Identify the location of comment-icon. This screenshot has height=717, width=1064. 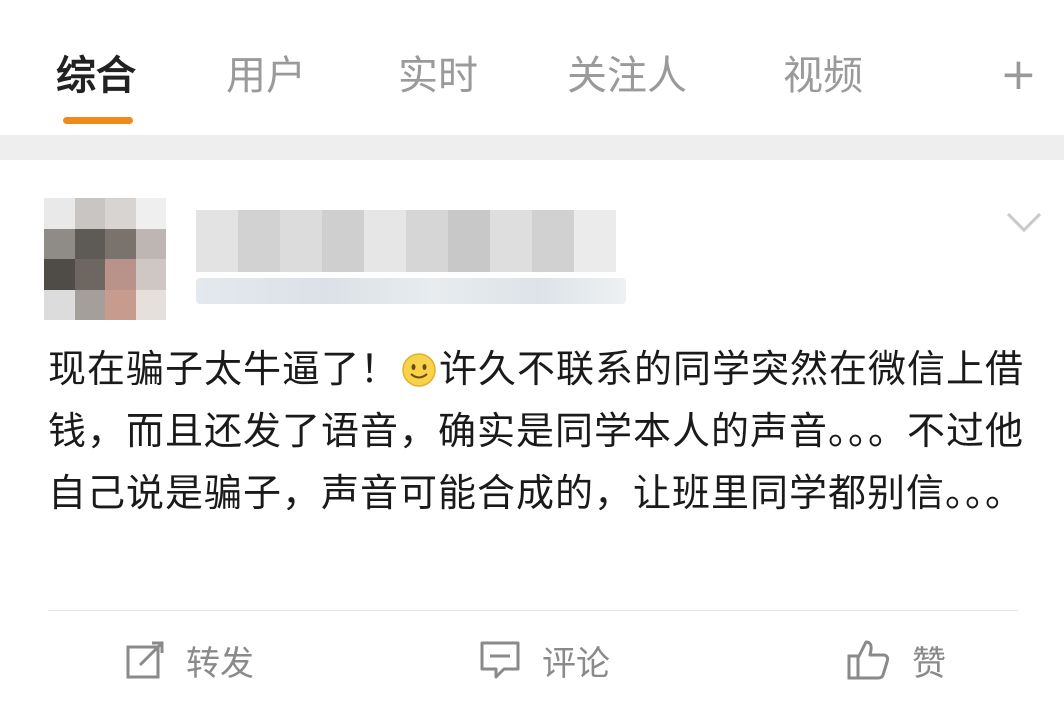
(500, 660).